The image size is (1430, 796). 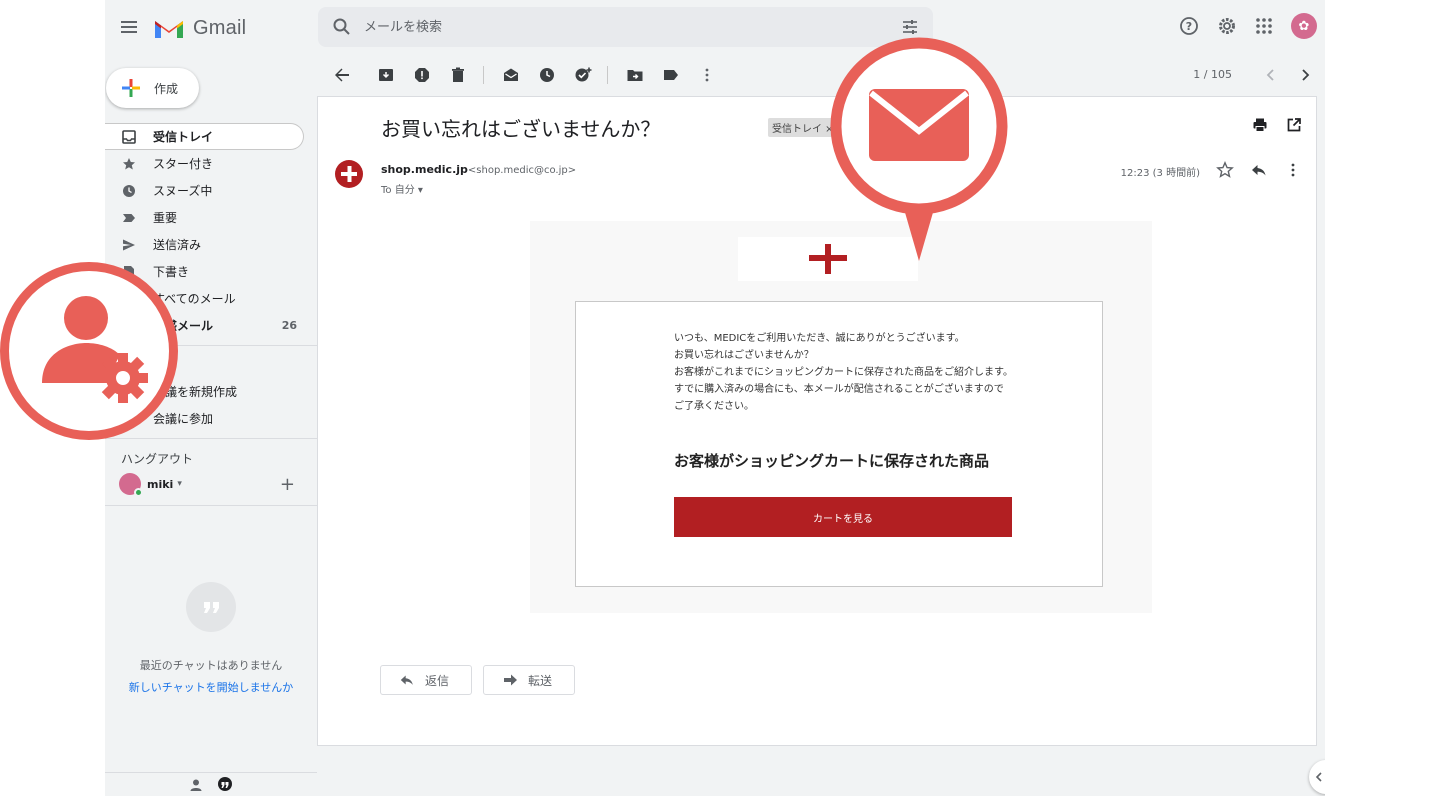 I want to click on hangouts-user: miki ▾ +, so click(x=211, y=484).